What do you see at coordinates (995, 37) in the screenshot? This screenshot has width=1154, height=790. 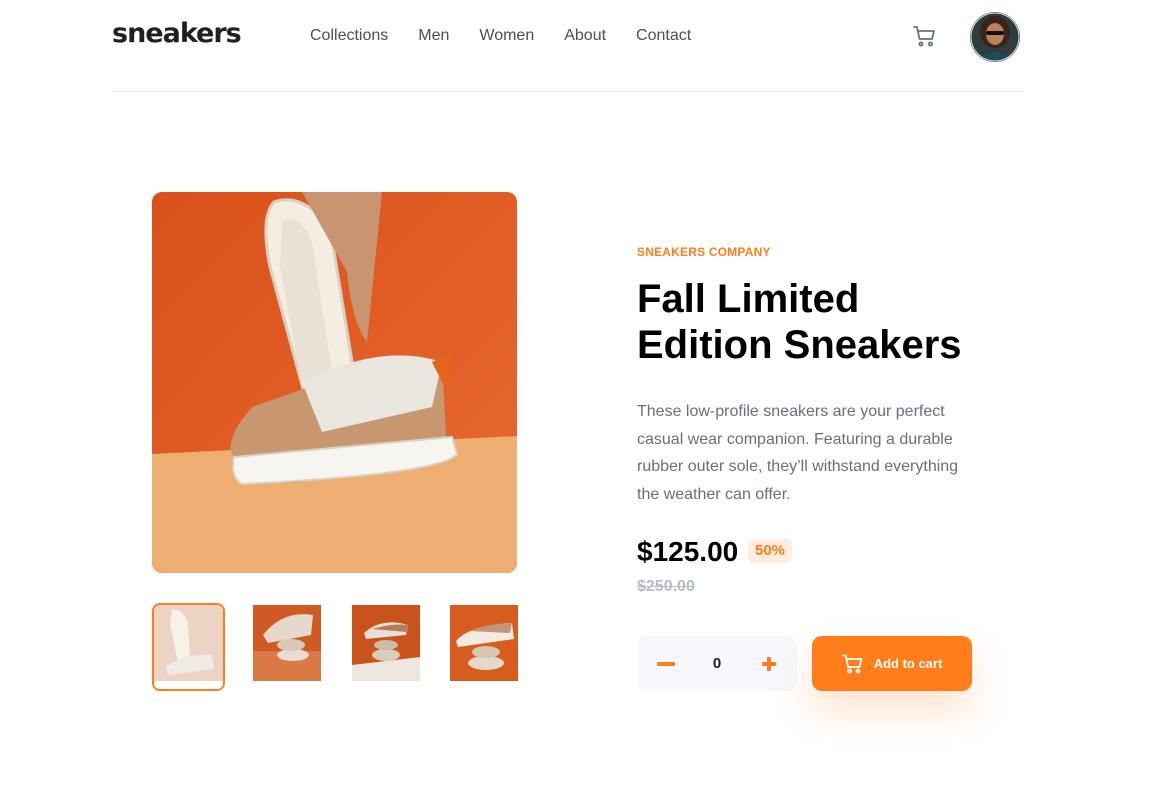 I see `user-avatar` at bounding box center [995, 37].